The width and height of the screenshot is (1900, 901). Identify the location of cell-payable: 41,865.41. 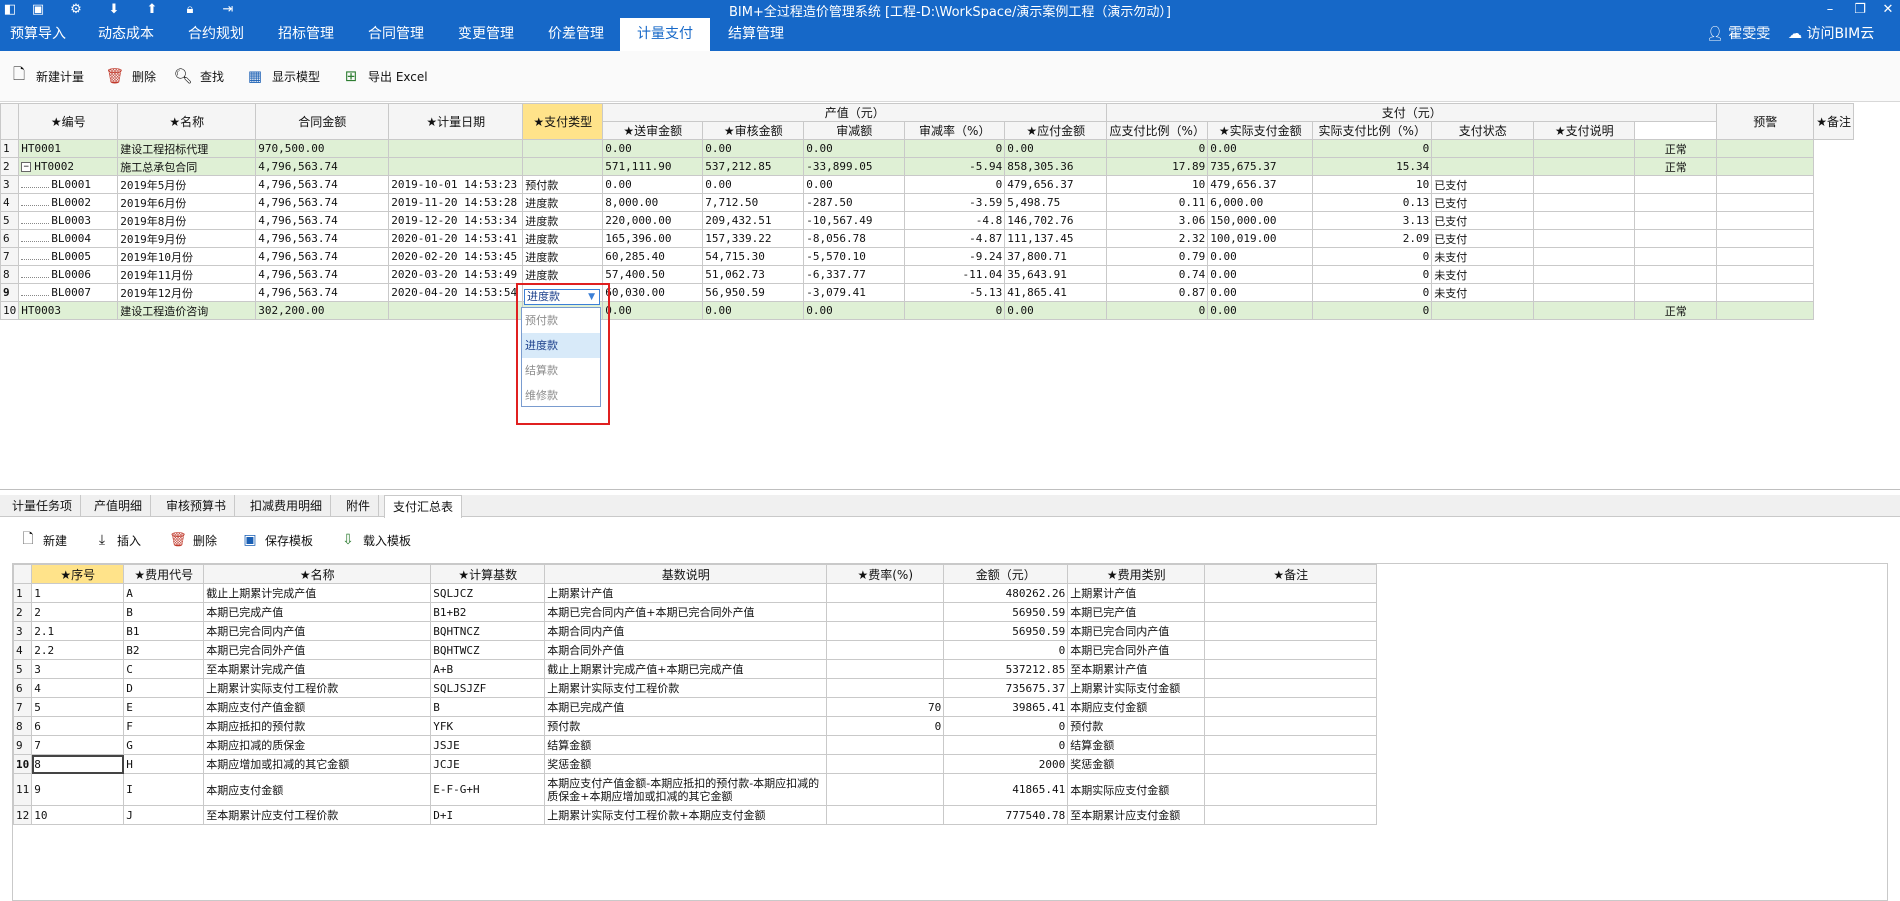
(1056, 292).